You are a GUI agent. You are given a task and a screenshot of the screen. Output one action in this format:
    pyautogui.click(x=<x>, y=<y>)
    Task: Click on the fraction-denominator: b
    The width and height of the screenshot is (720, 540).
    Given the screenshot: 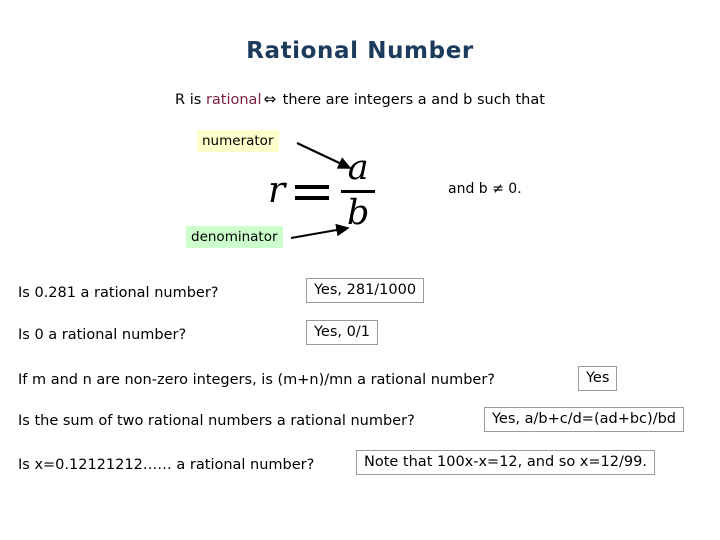 What is the action you would take?
    pyautogui.click(x=358, y=212)
    